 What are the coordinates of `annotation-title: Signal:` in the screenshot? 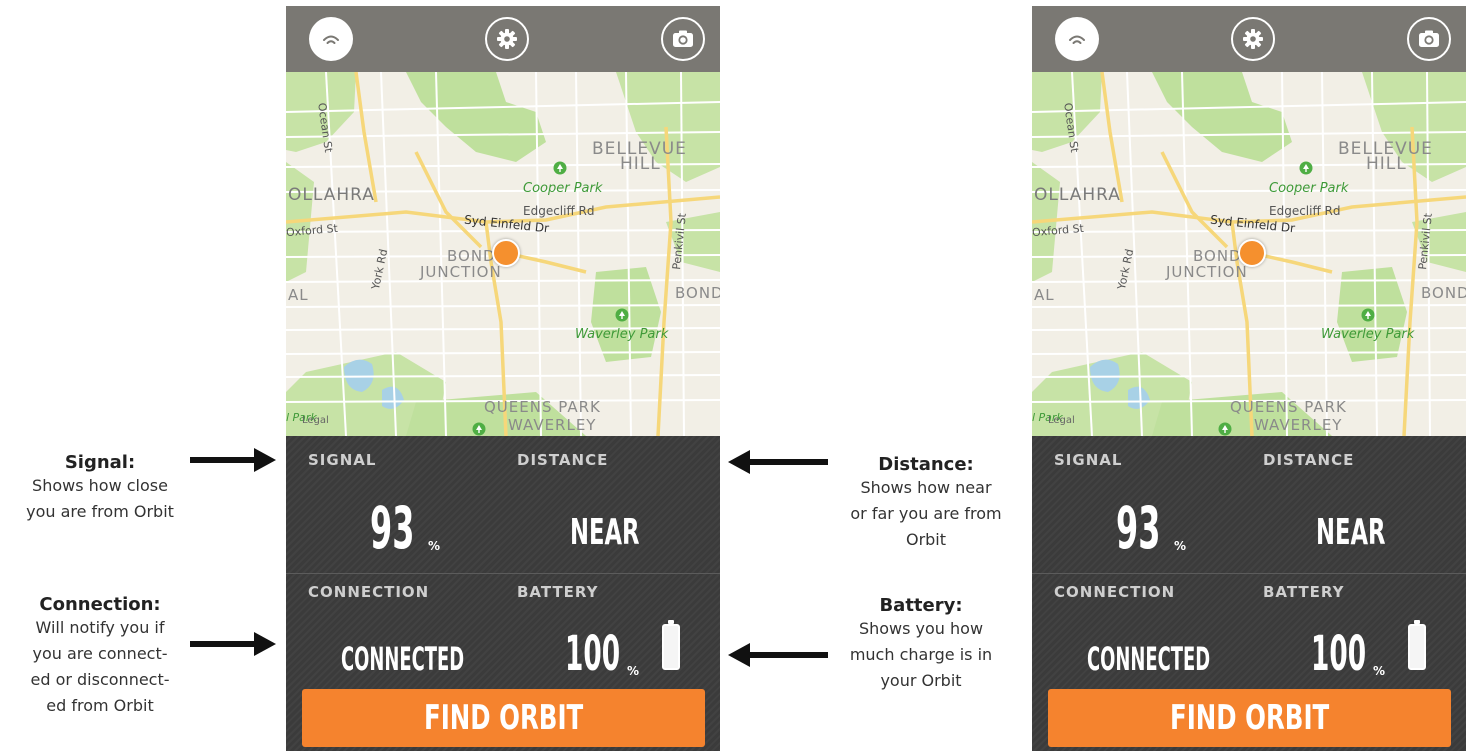 It's located at (100, 462).